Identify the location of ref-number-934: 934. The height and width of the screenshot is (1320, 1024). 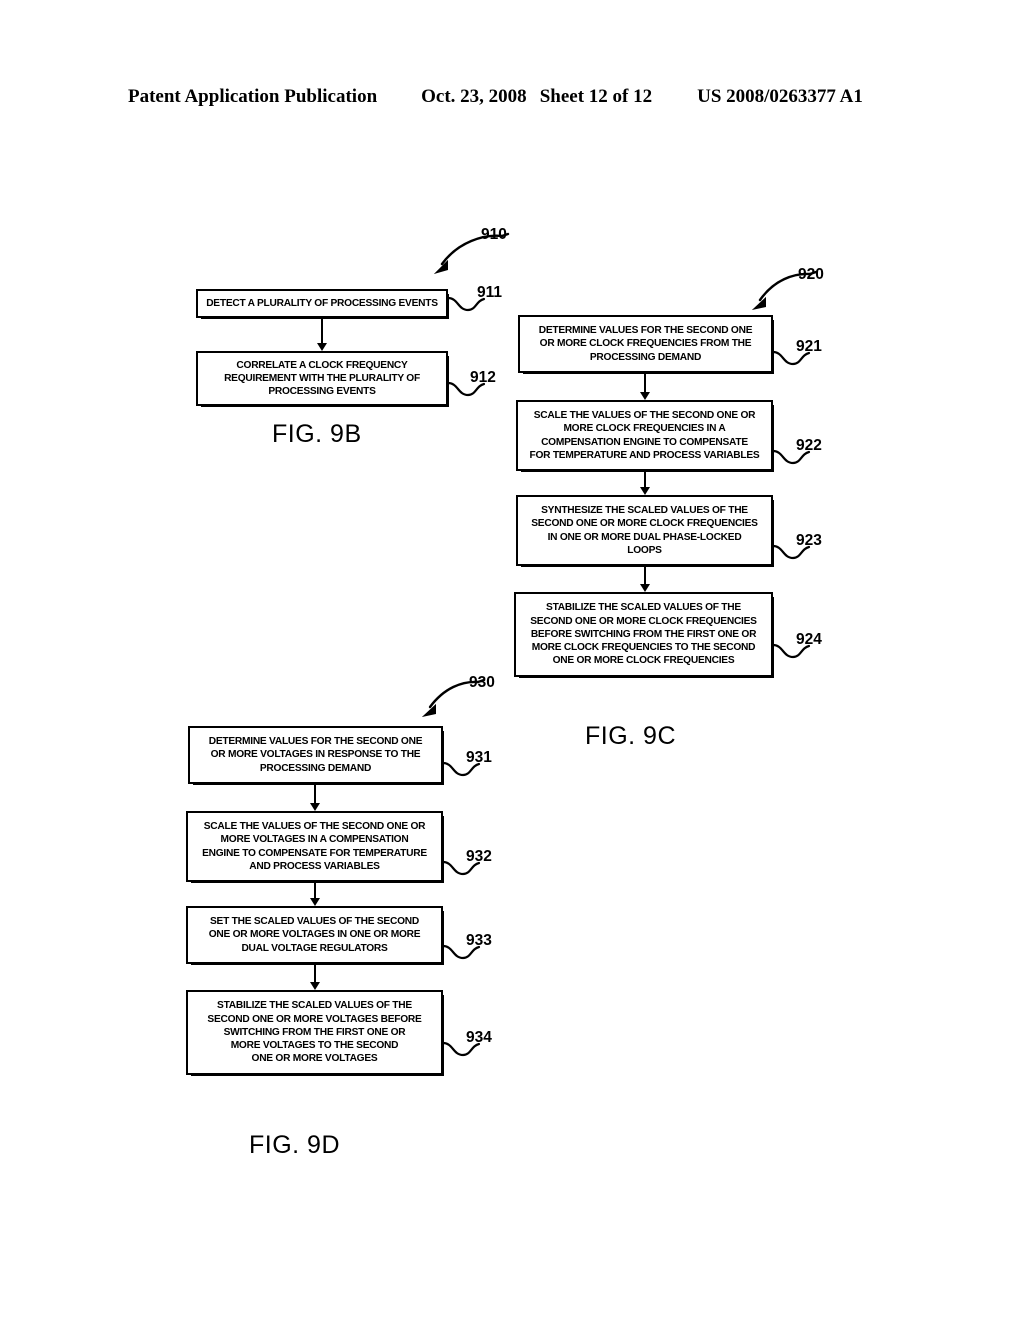
(479, 1037).